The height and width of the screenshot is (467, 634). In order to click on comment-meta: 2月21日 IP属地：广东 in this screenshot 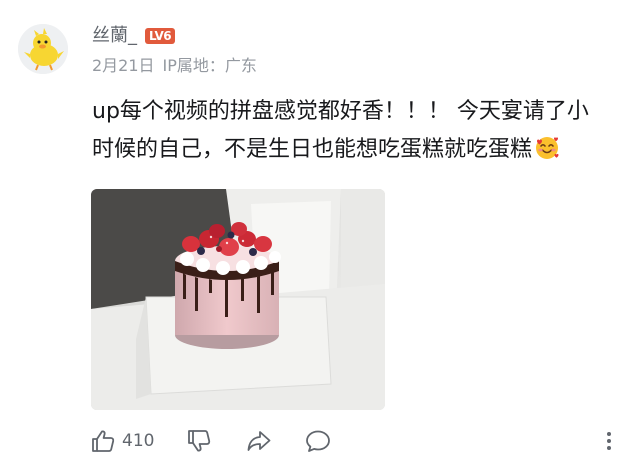, I will do `click(174, 66)`.